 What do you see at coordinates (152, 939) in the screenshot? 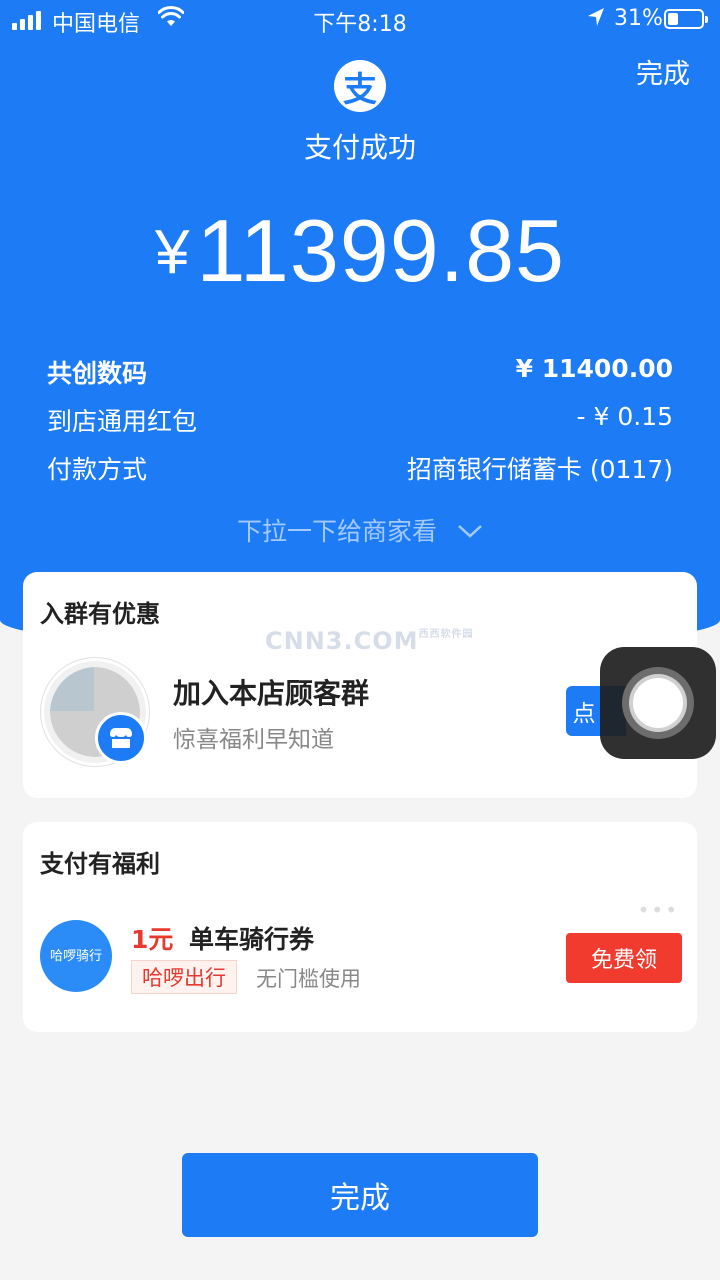
I see `coupon-amount: 1元` at bounding box center [152, 939].